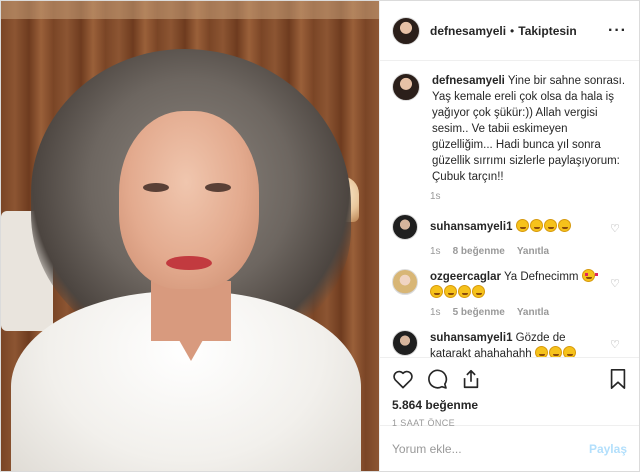 This screenshot has height=472, width=640. Describe the element at coordinates (608, 449) in the screenshot. I see `post-comment-button: Paylaş` at that location.